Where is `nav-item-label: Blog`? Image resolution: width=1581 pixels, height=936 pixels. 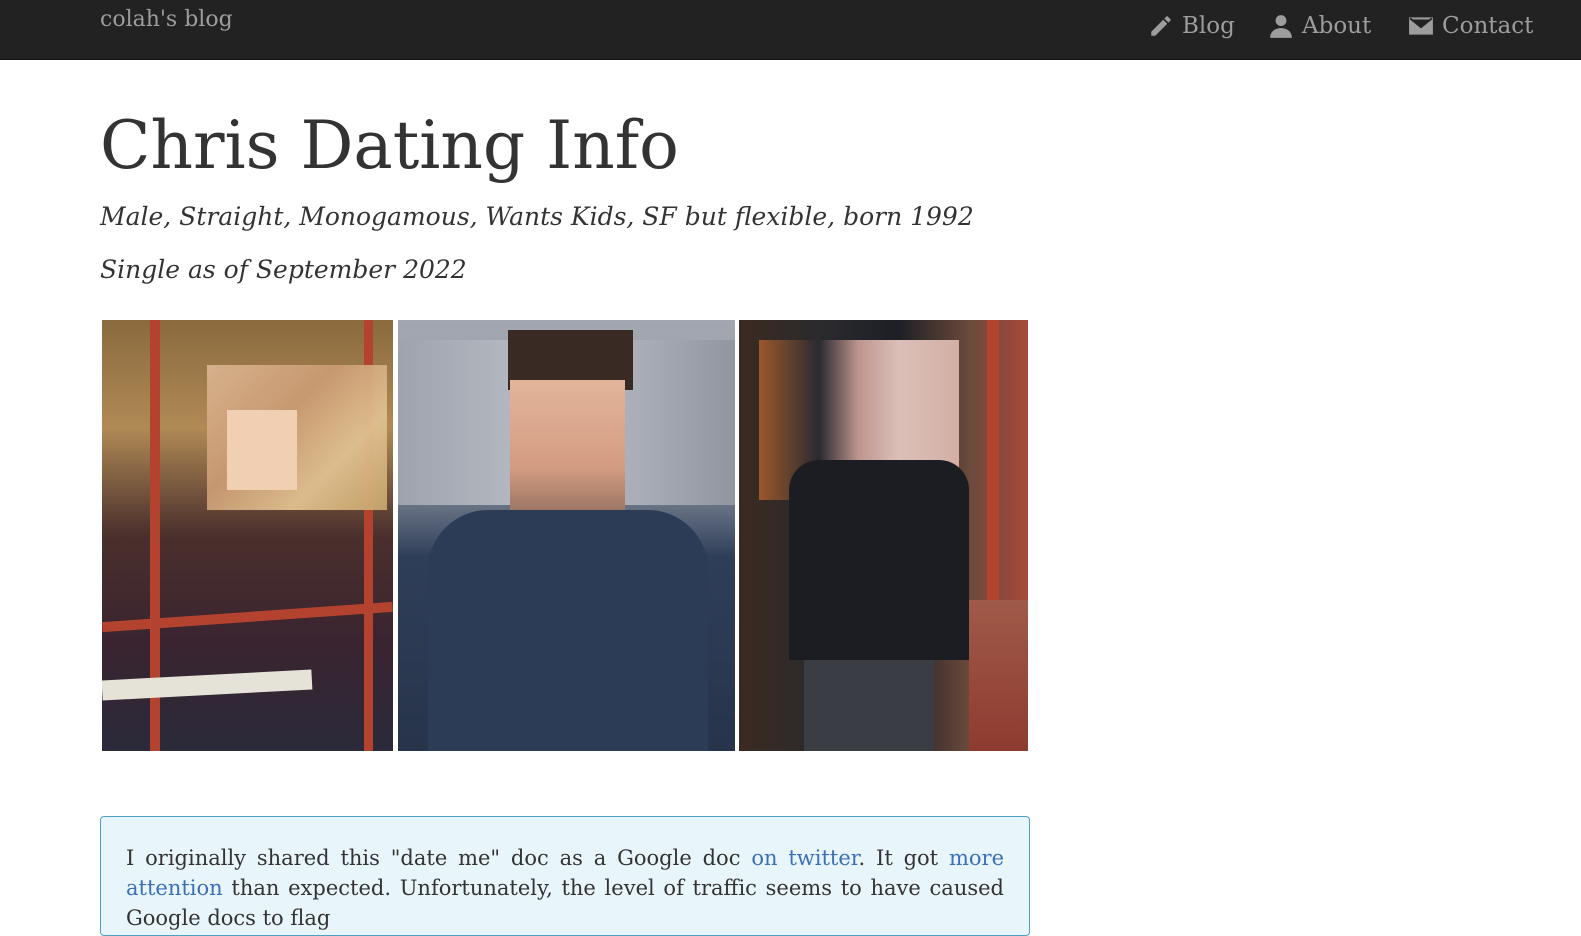
nav-item-label: Blog is located at coordinates (1208, 26).